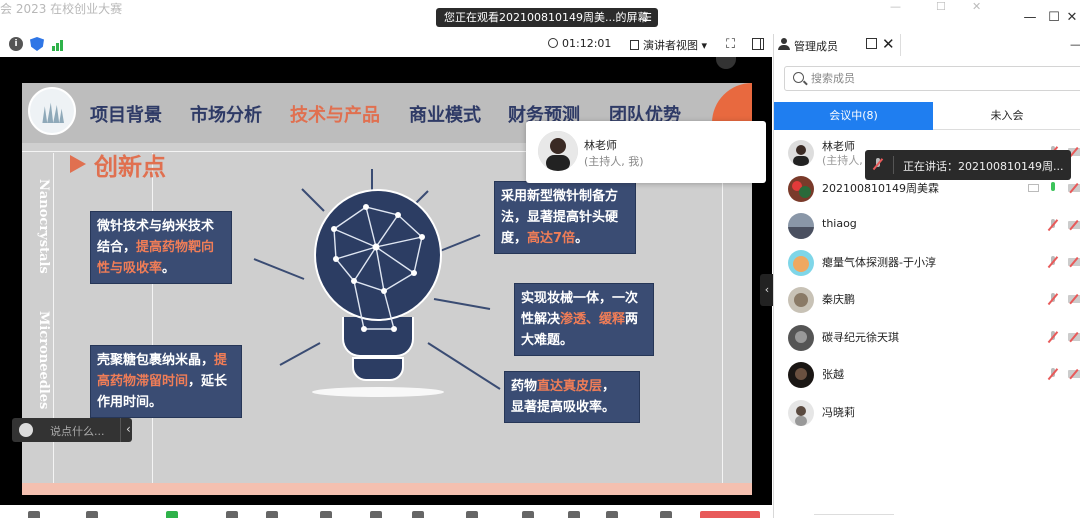 This screenshot has width=1080, height=518. I want to click on view-mode-label: 演讲者视图, so click(670, 45).